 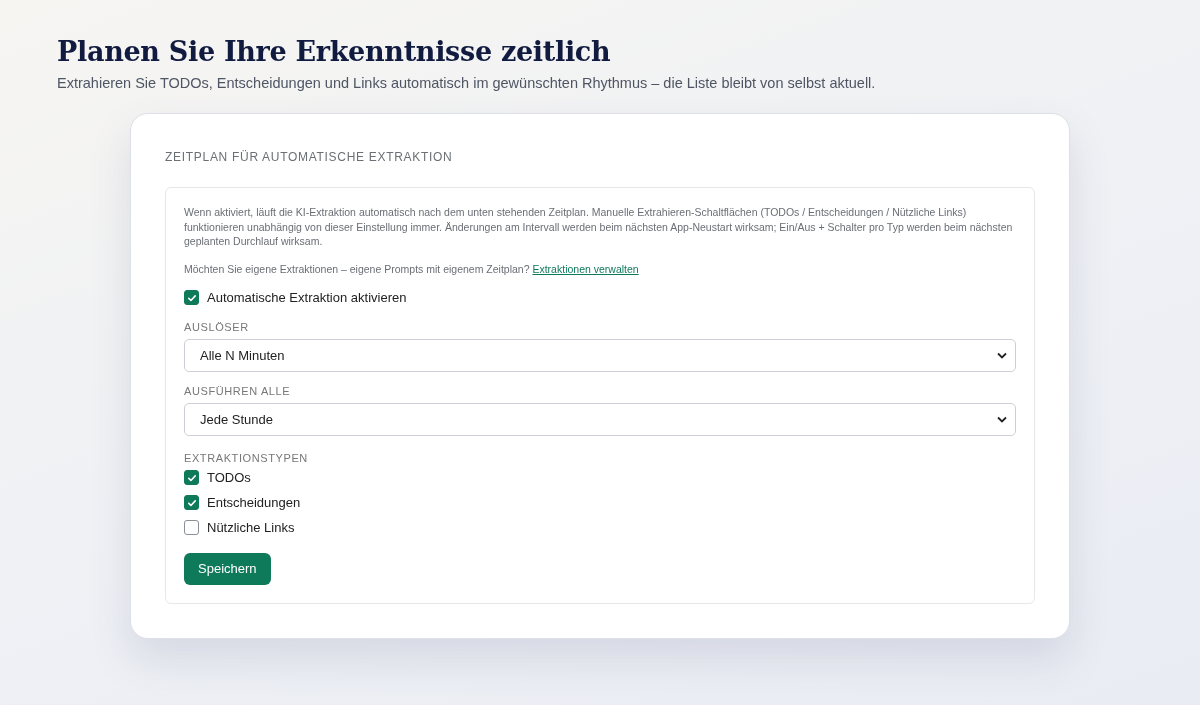 I want to click on checkbox-label: Nützliche Links, so click(x=251, y=527).